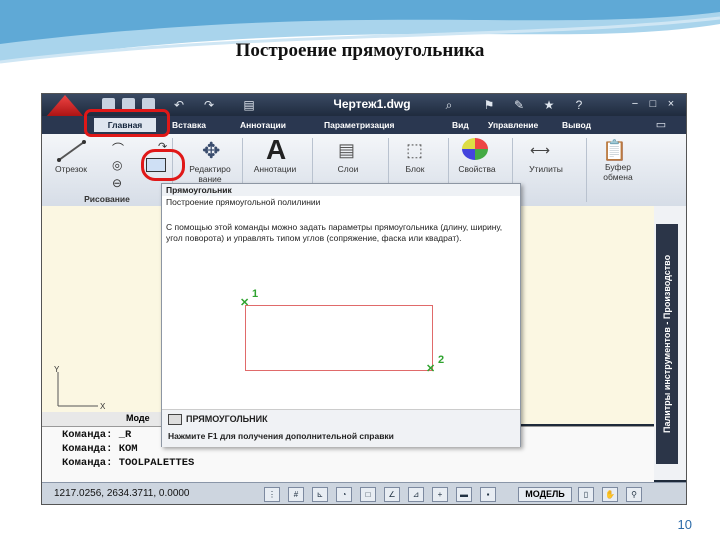 This screenshot has width=720, height=540. Describe the element at coordinates (346, 150) in the screenshot. I see `layers-icon: ▤` at that location.